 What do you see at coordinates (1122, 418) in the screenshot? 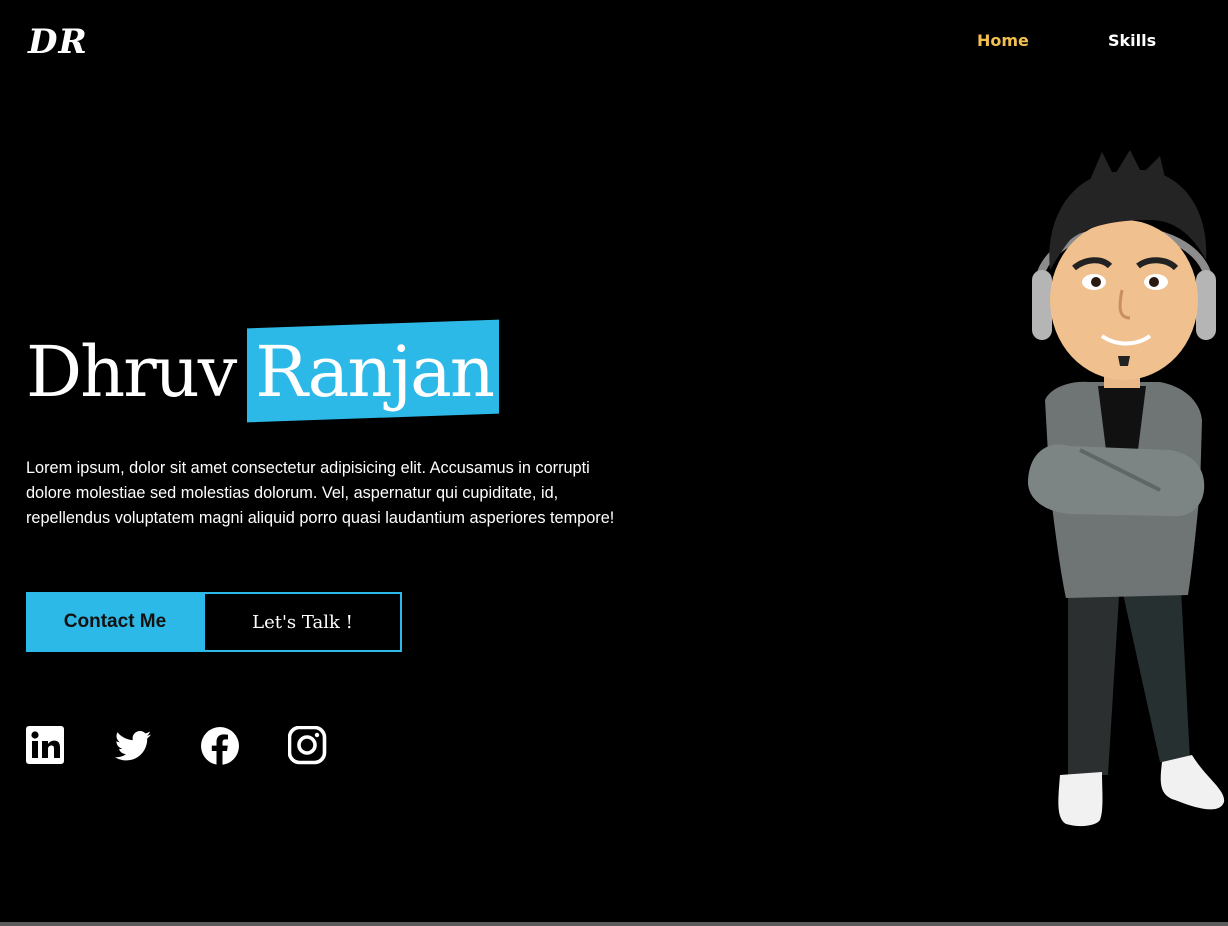
I see `avatar-shirt` at bounding box center [1122, 418].